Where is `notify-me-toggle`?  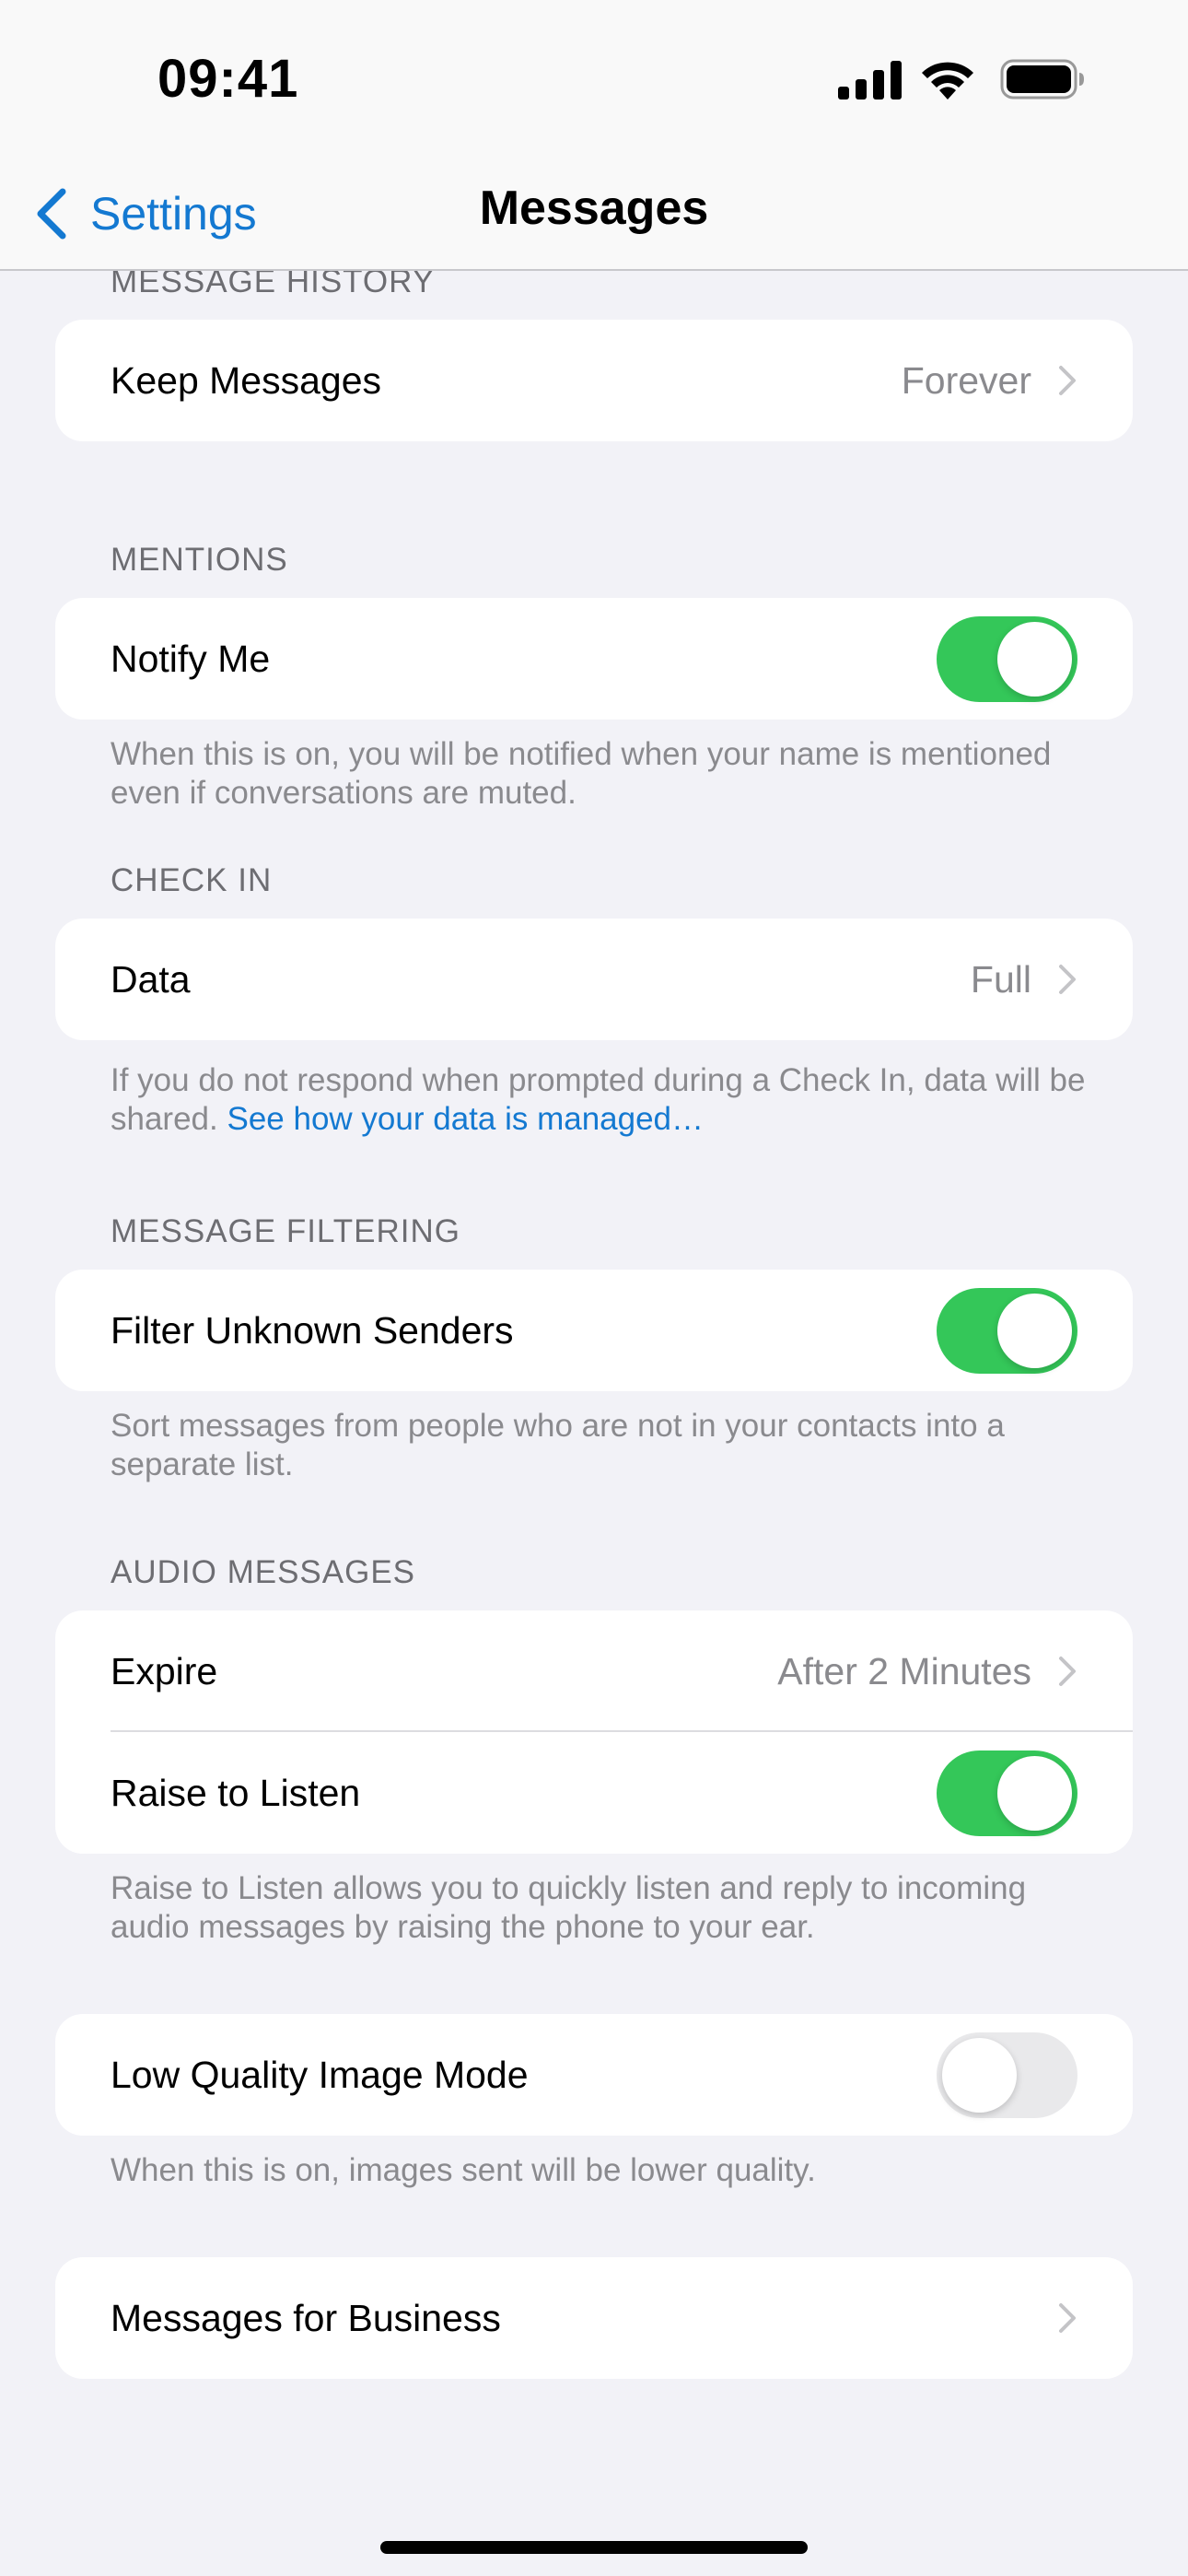 notify-me-toggle is located at coordinates (1007, 659).